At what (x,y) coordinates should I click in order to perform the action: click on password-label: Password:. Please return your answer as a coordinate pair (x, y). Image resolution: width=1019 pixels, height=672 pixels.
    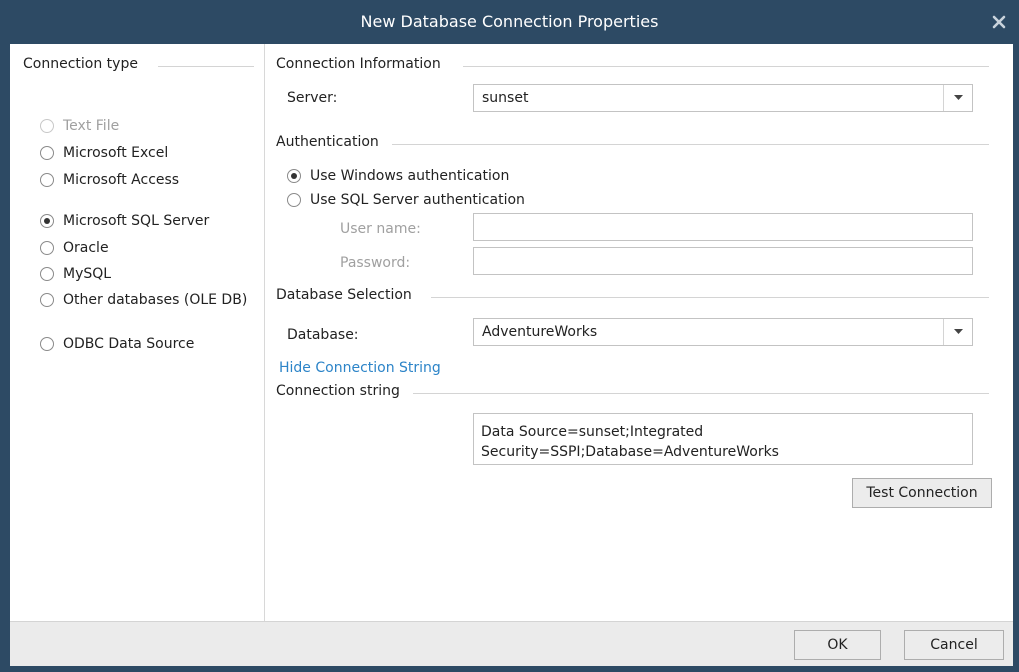
    Looking at the image, I should click on (375, 263).